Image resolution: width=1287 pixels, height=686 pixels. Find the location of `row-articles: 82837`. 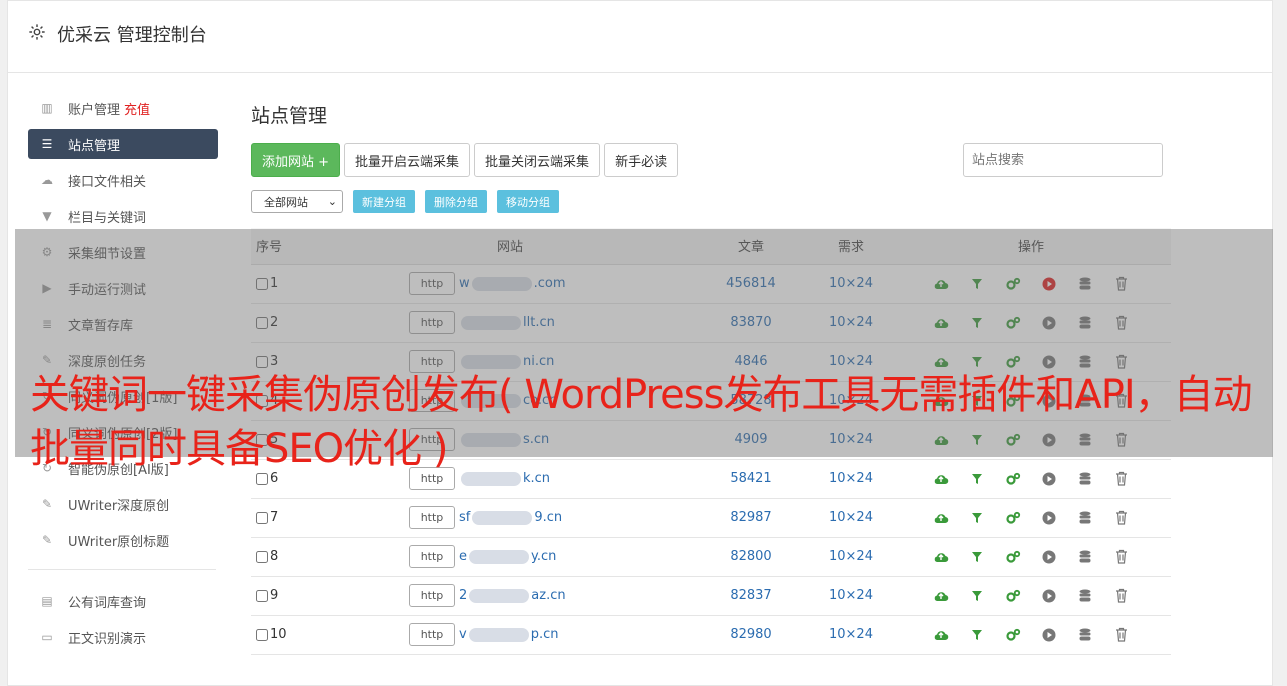

row-articles: 82837 is located at coordinates (751, 596).